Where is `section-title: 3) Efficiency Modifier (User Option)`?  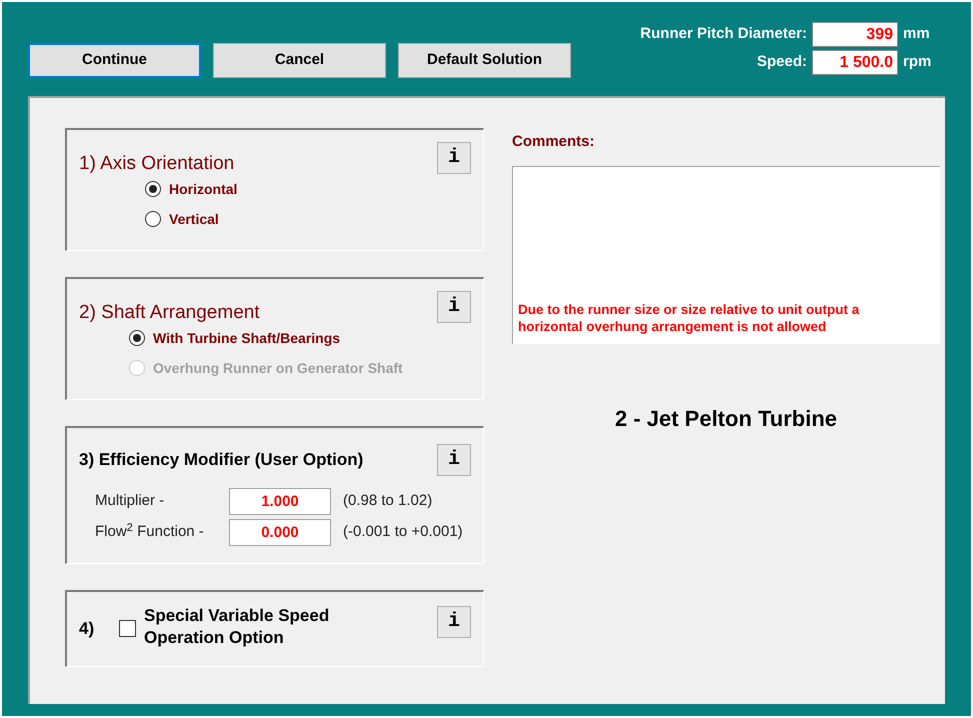 section-title: 3) Efficiency Modifier (User Option) is located at coordinates (221, 460).